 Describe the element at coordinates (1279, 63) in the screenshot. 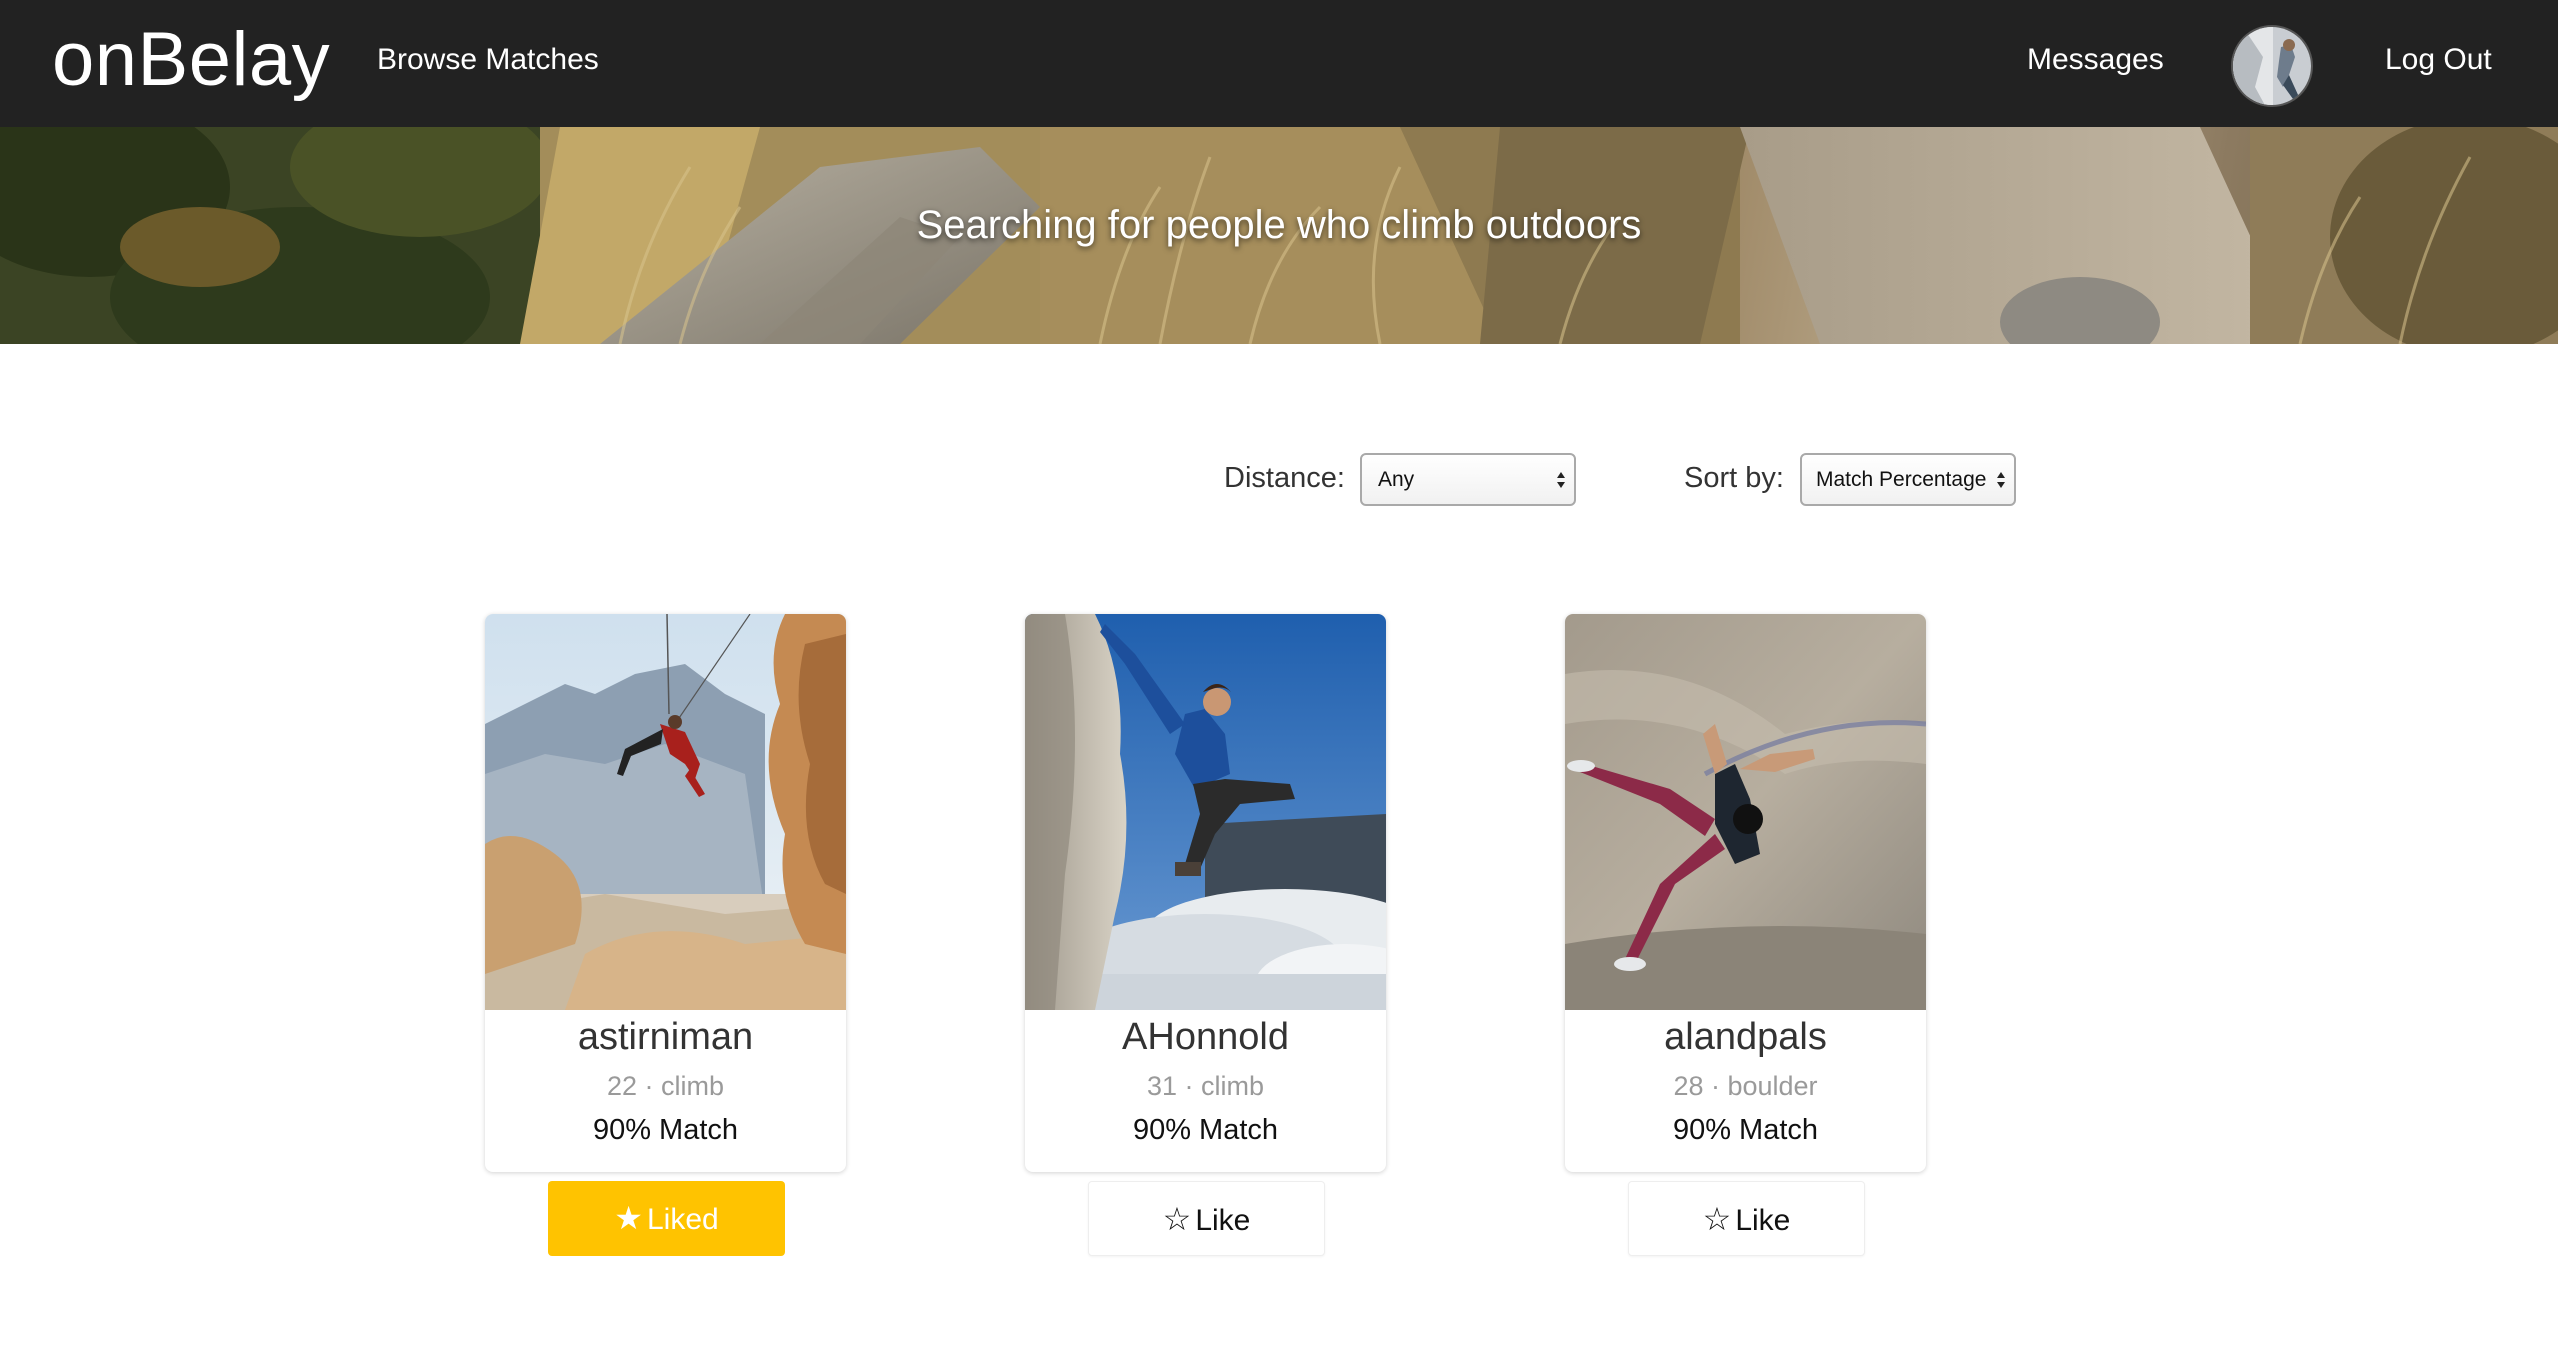

I see `navbar: onBelay Browse Matches Messages Log Out` at that location.